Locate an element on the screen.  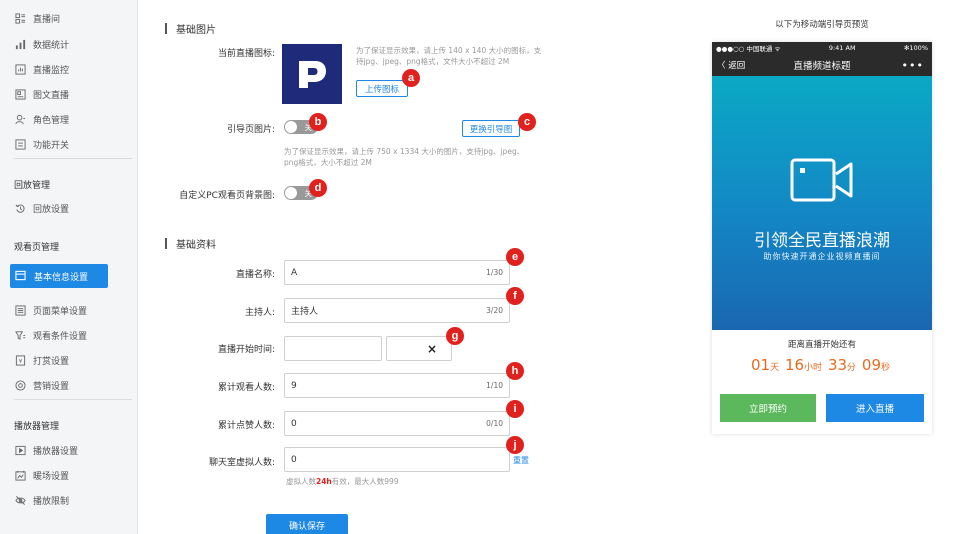
image-text-icon is located at coordinates (20, 94).